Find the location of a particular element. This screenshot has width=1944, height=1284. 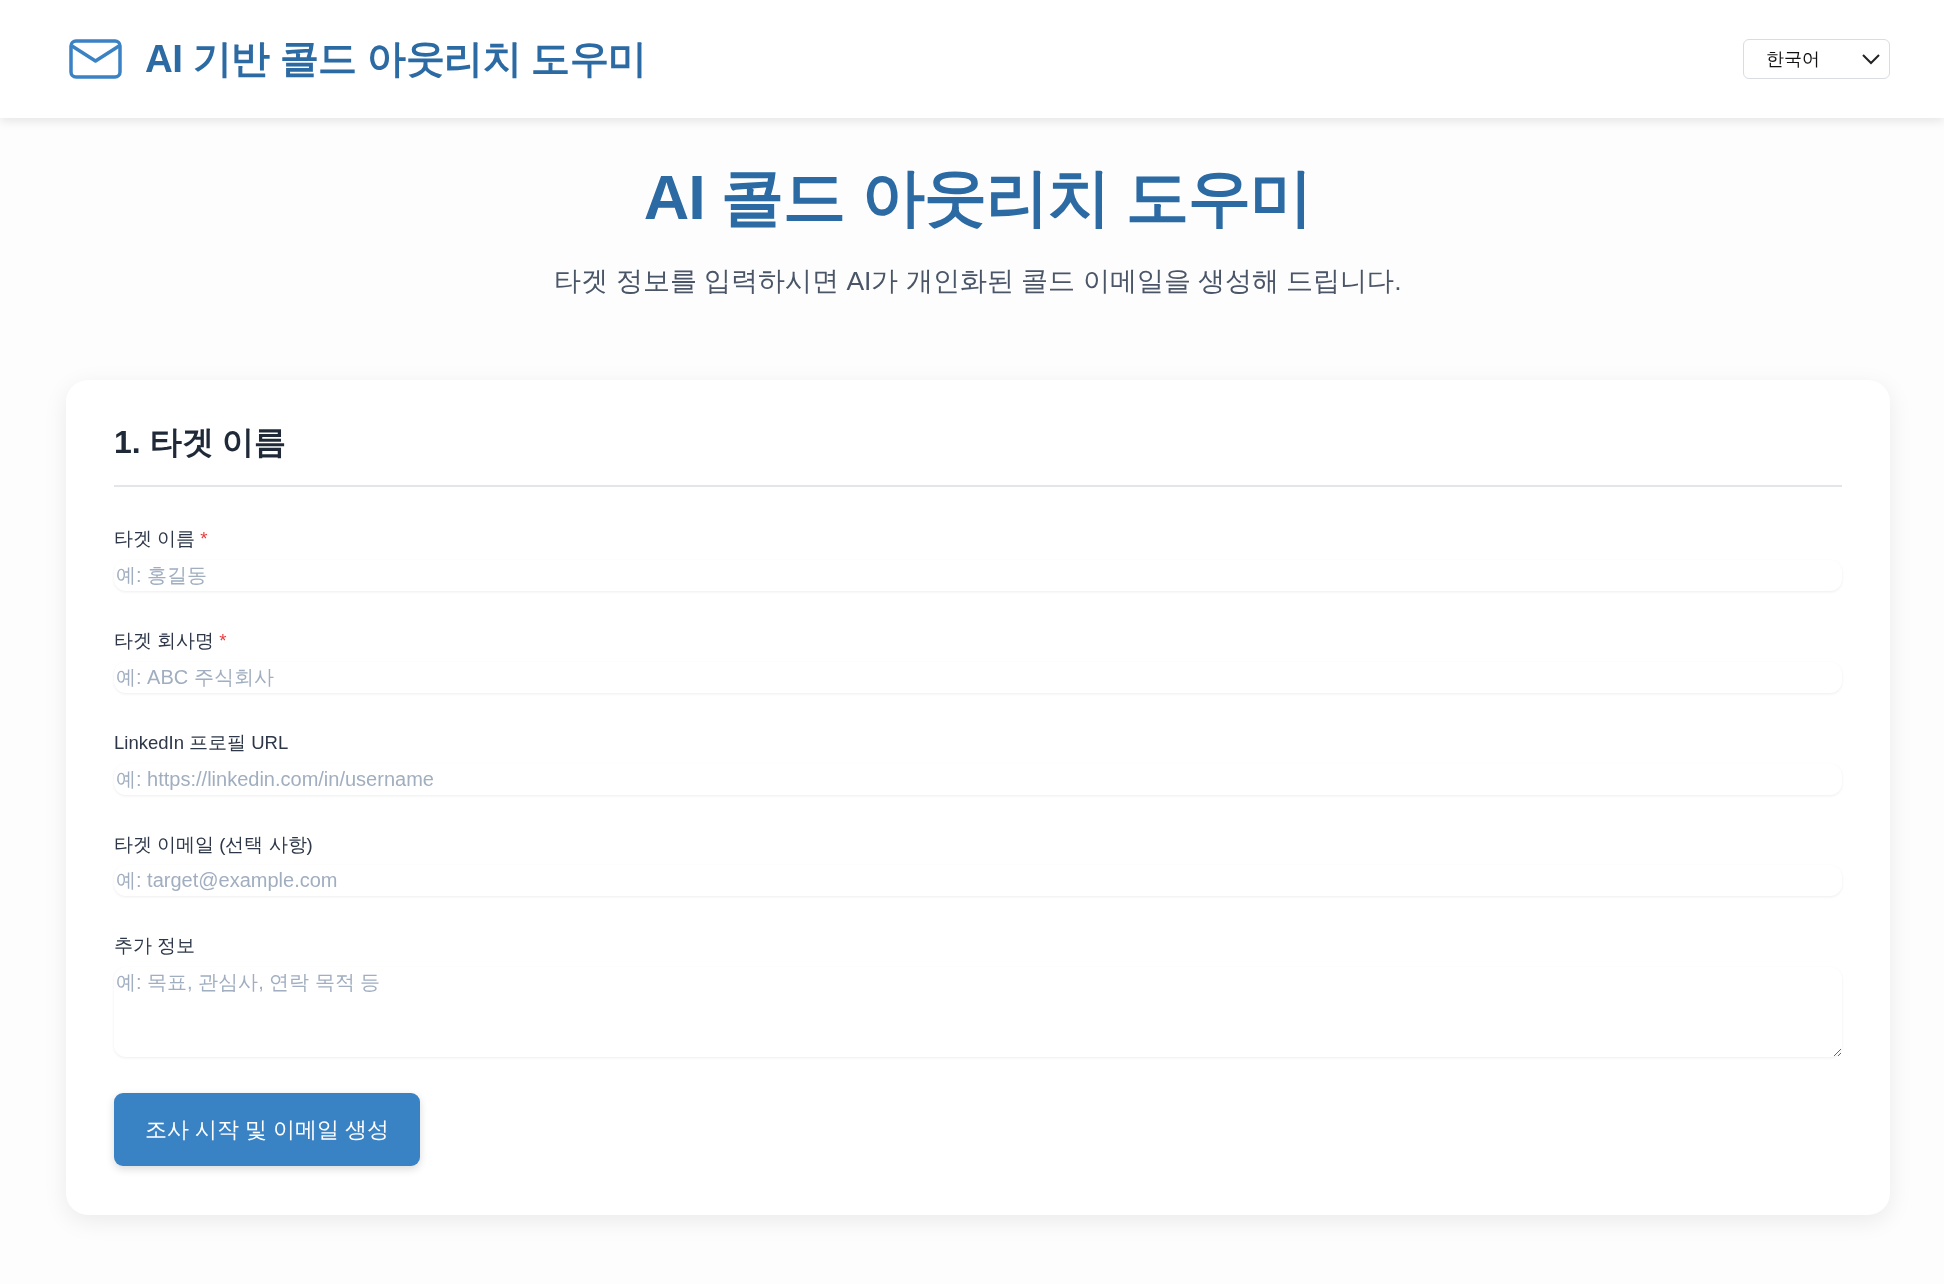

text-input: 예: target@example.com is located at coordinates (978, 881).